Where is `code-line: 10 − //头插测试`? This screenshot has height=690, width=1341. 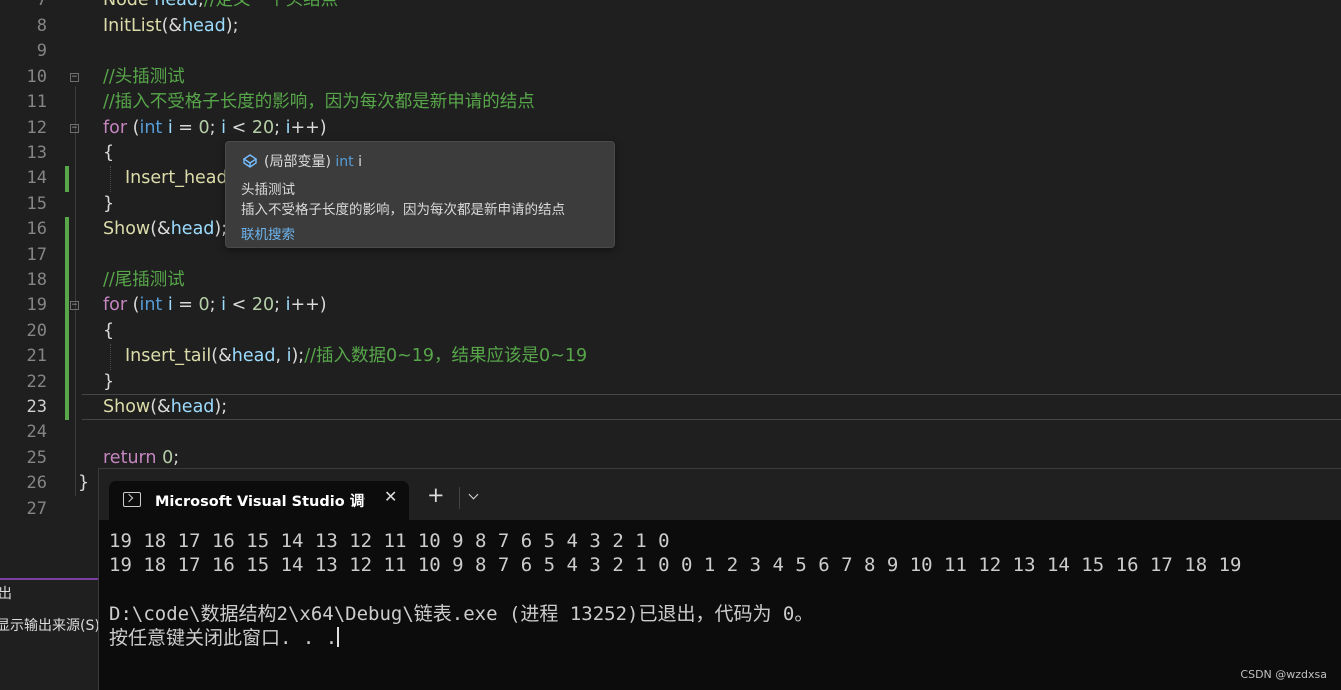
code-line: 10 − //头插测试 is located at coordinates (670, 77).